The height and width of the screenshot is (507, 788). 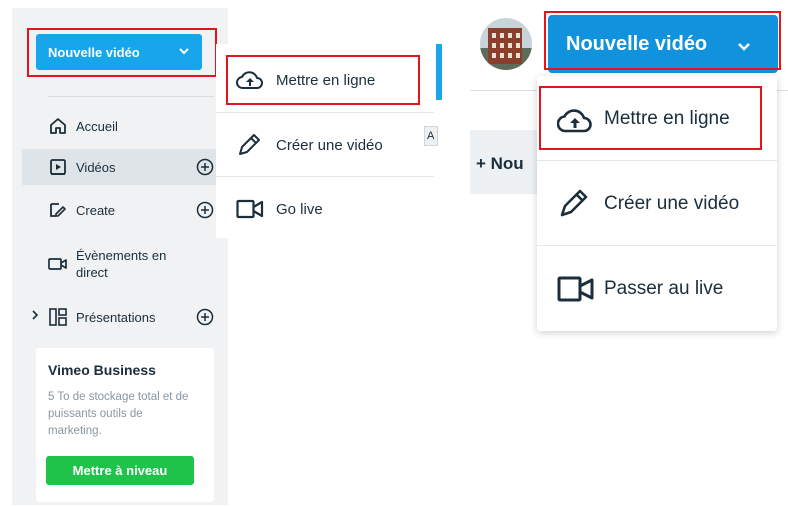 I want to click on home-icon, so click(x=58, y=127).